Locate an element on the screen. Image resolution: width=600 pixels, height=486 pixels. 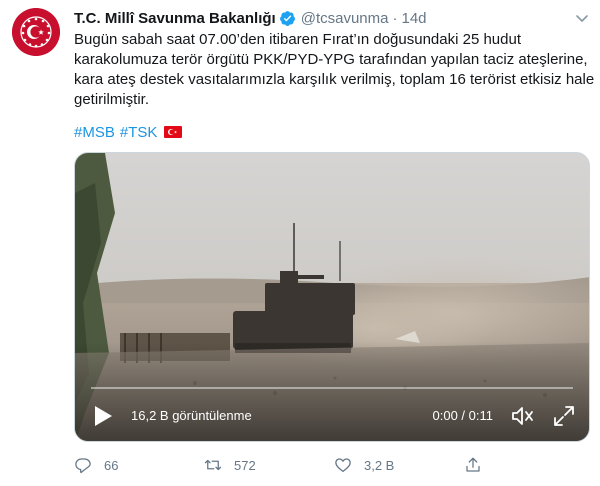
chevron-down-icon is located at coordinates (582, 18).